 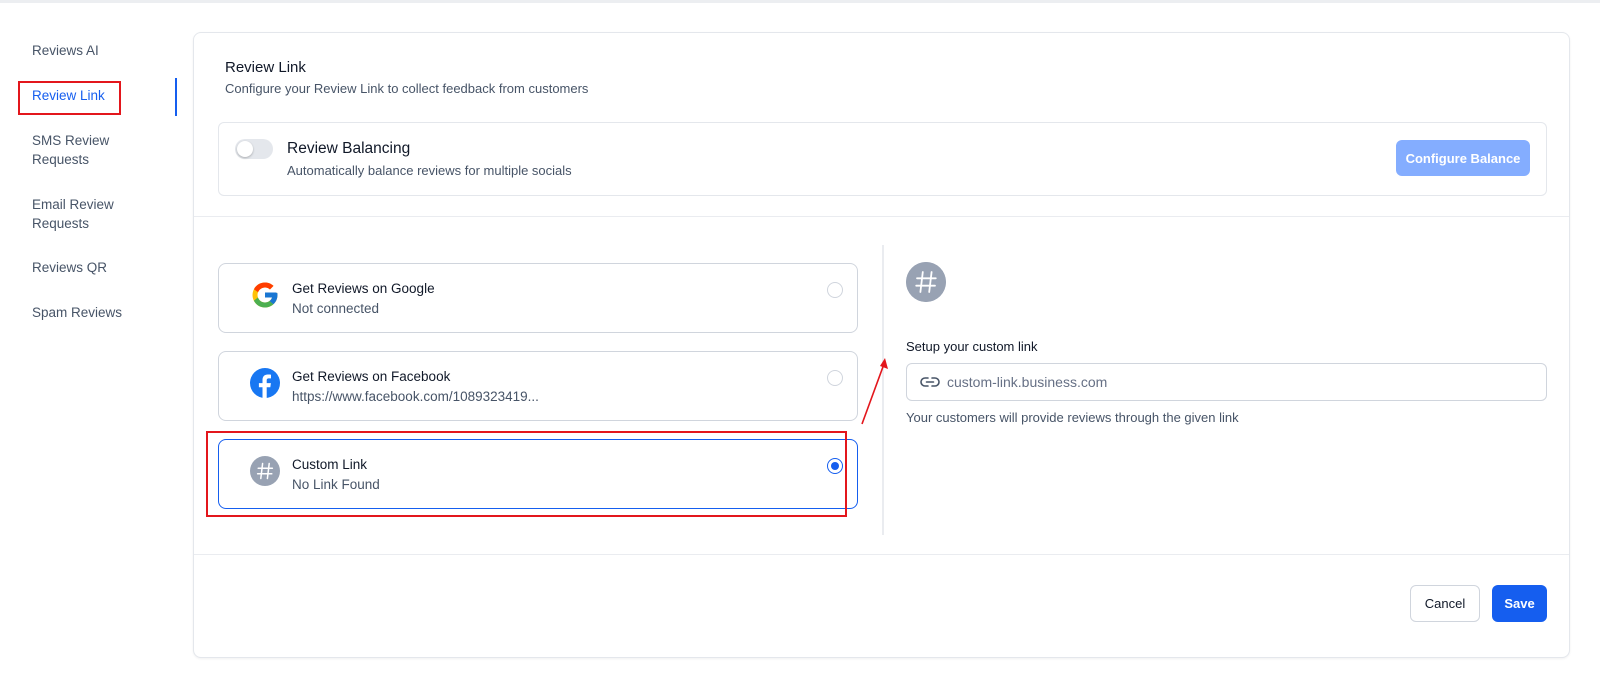 What do you see at coordinates (254, 149) in the screenshot?
I see `review-balancing-toggle` at bounding box center [254, 149].